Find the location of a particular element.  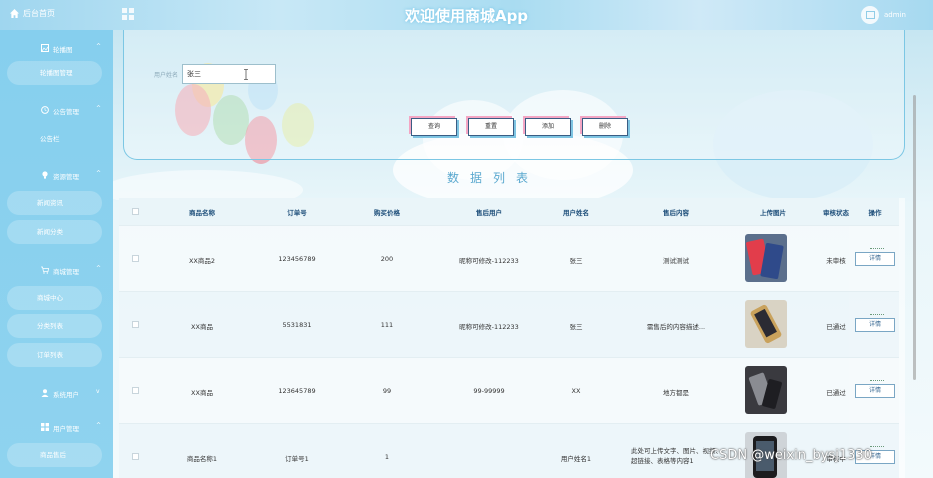

col-price: 购买价格 is located at coordinates (387, 212).